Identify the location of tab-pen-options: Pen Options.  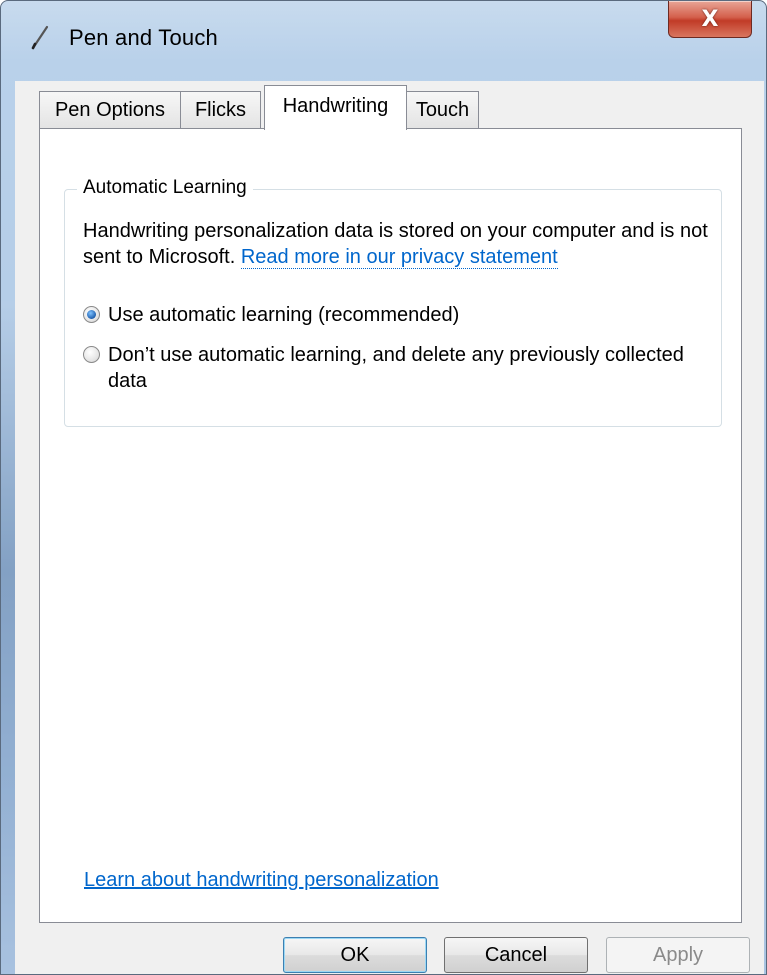
(110, 110).